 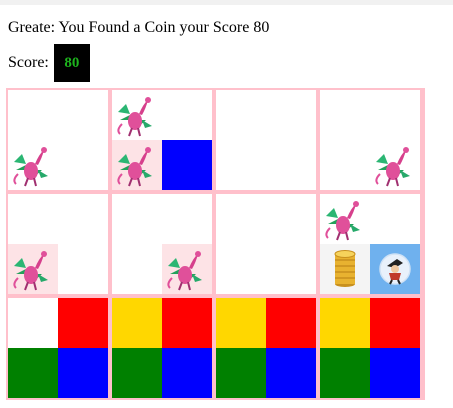 What do you see at coordinates (139, 27) in the screenshot?
I see `status-message: Greate: You Found a Coin your Score 80` at bounding box center [139, 27].